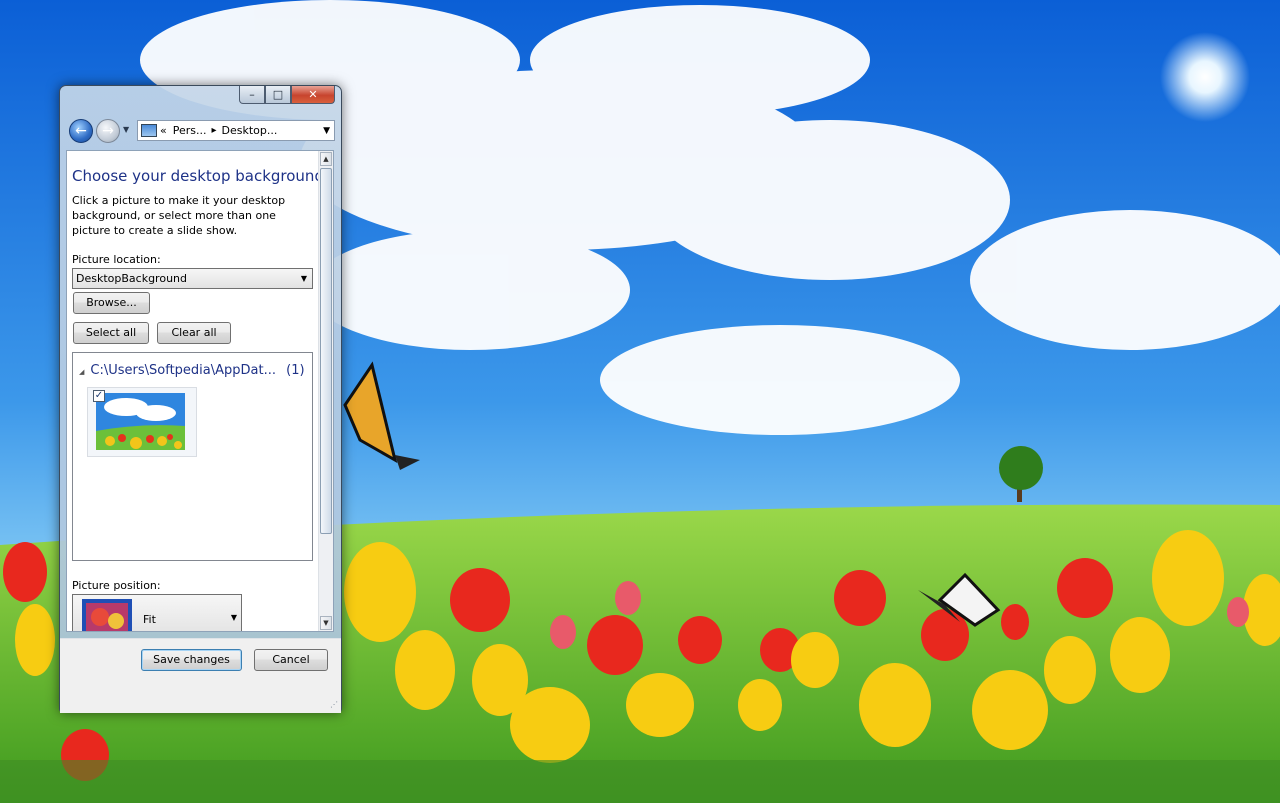 This screenshot has width=1280, height=803. I want to click on close-button: ✕, so click(313, 95).